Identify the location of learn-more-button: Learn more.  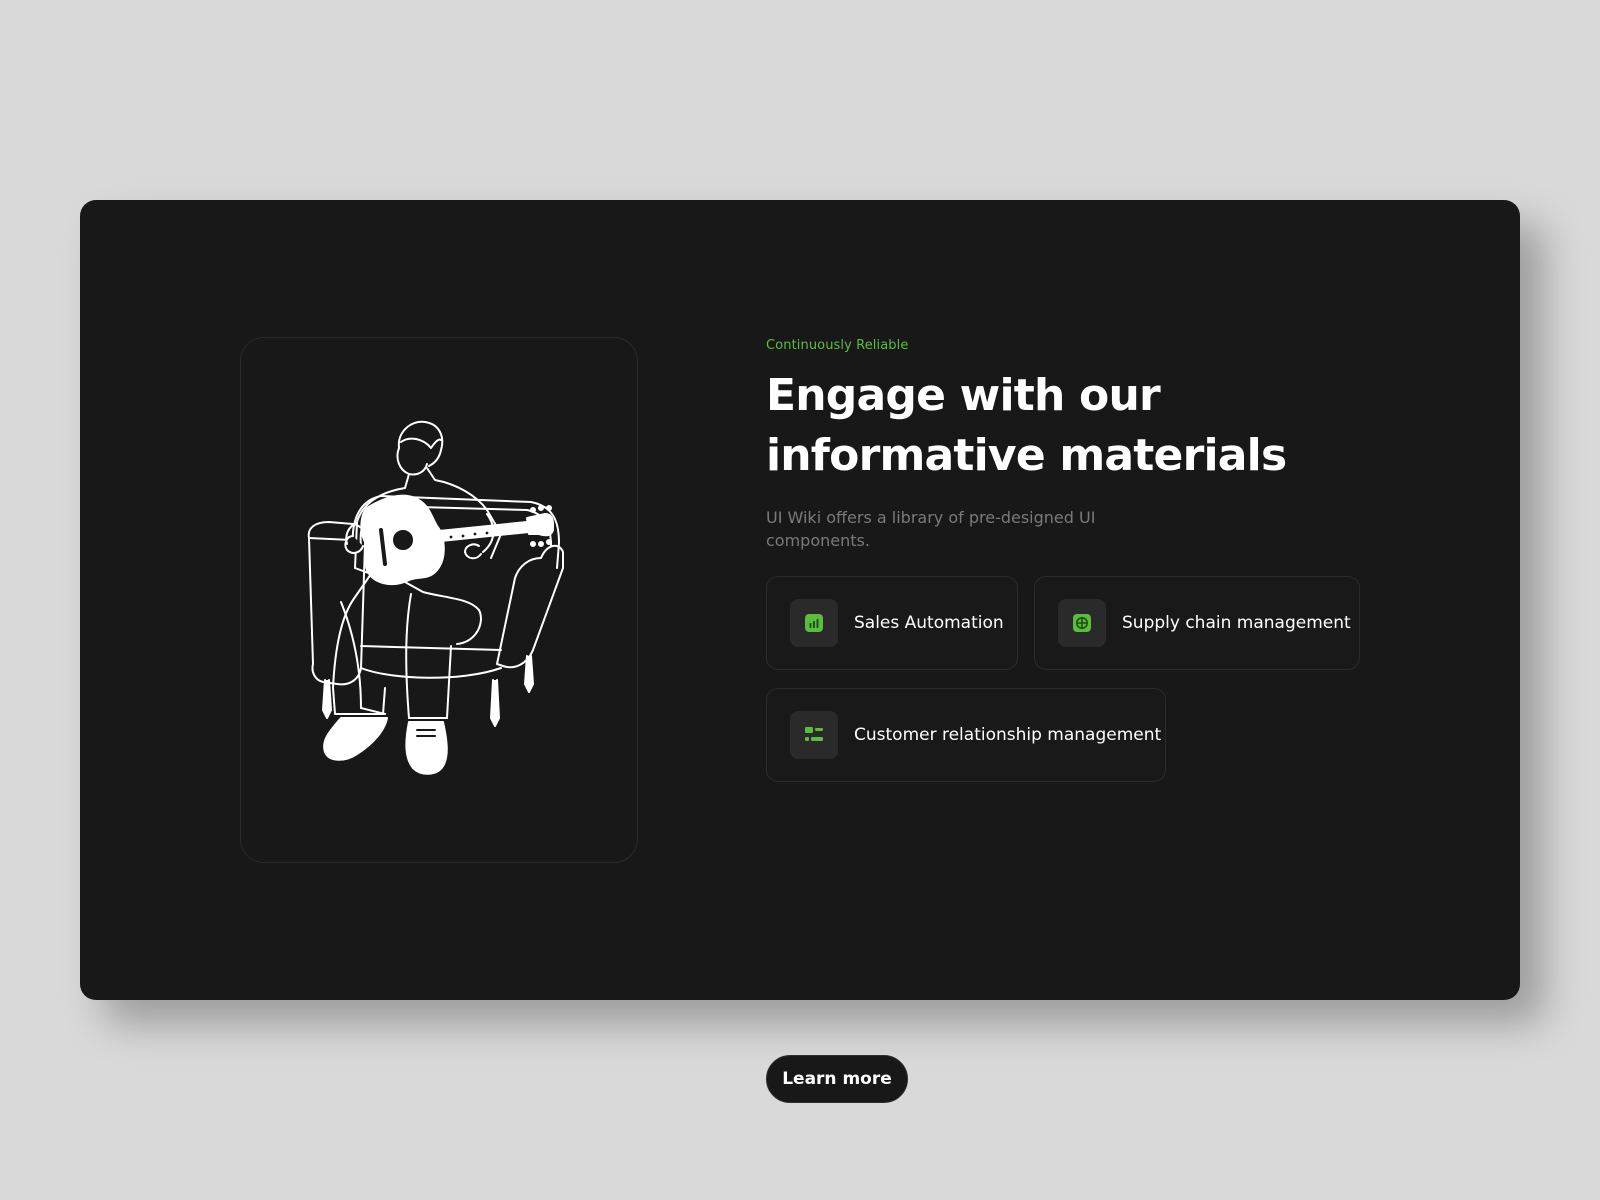
(837, 1079).